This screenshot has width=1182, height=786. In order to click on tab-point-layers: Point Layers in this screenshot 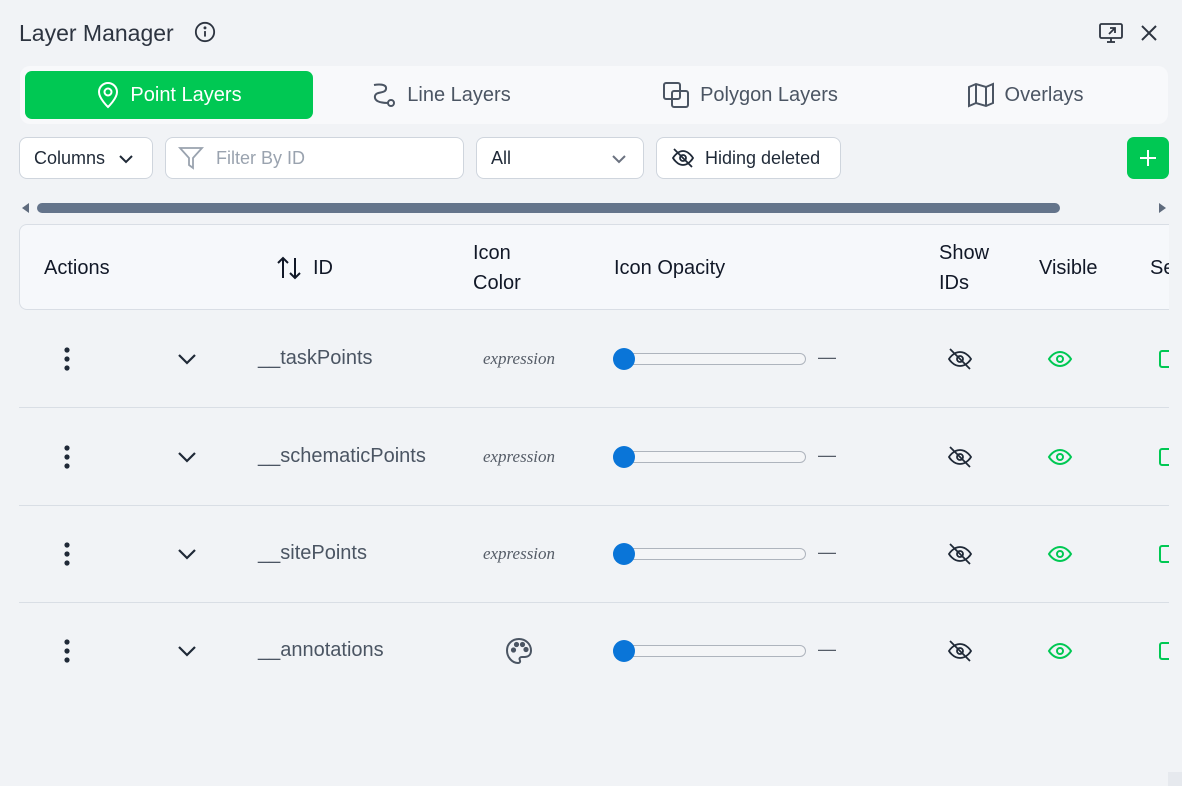, I will do `click(169, 95)`.